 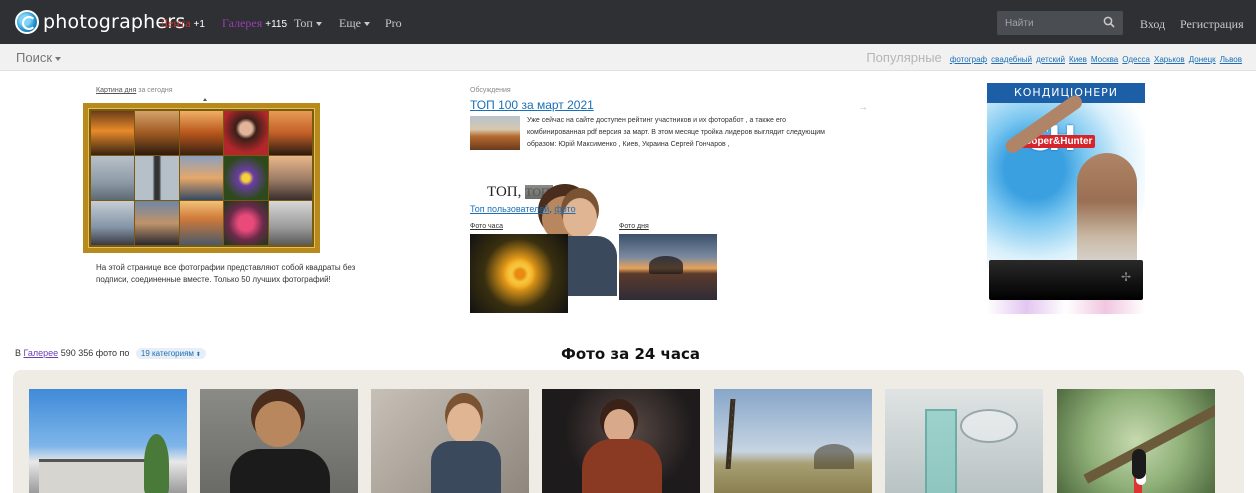 I want to click on discussion-thumbnail, so click(x=495, y=133).